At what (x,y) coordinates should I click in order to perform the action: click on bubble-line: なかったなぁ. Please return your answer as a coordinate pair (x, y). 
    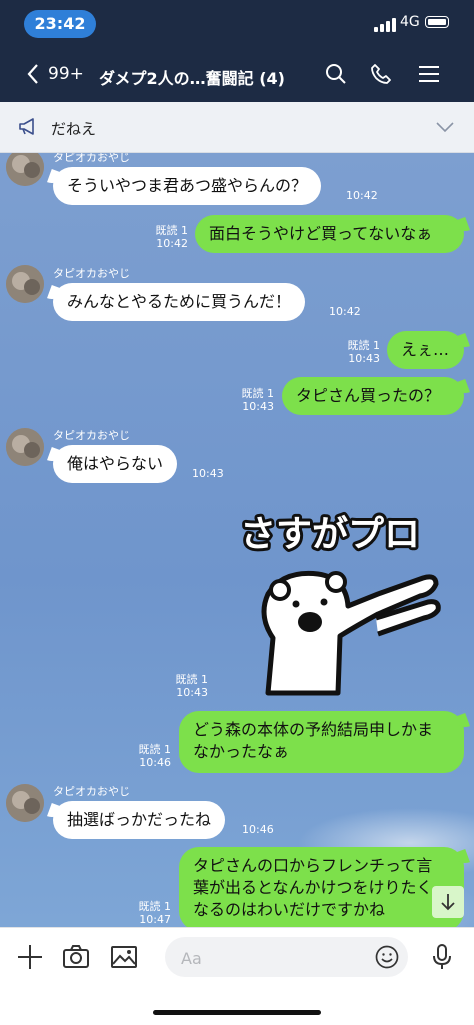
    Looking at the image, I should click on (241, 751).